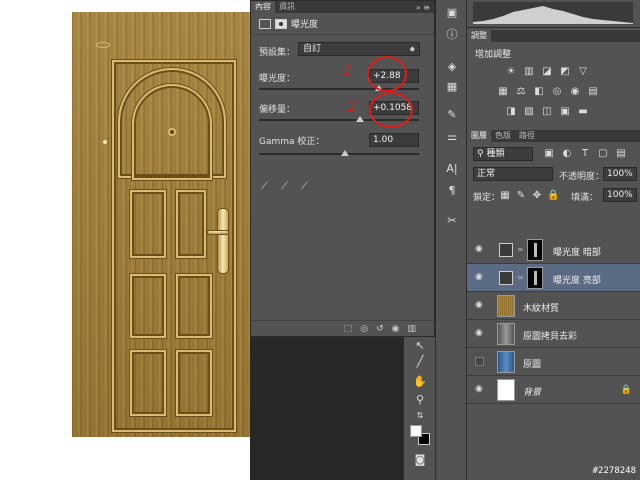 This screenshot has height=480, width=640. I want to click on zoom-tool-icon: ⚲, so click(420, 400).